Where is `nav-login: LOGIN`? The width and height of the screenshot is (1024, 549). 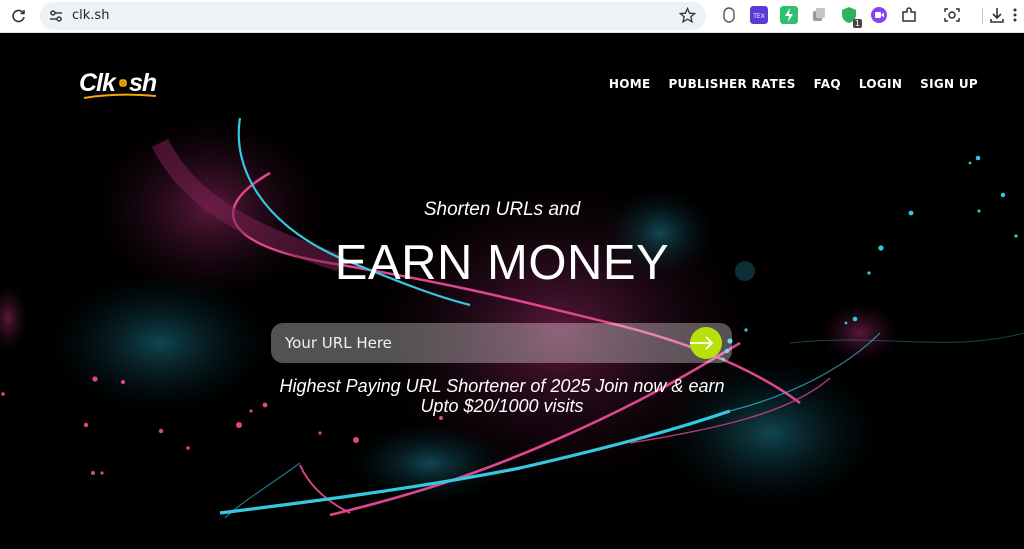
nav-login: LOGIN is located at coordinates (880, 84).